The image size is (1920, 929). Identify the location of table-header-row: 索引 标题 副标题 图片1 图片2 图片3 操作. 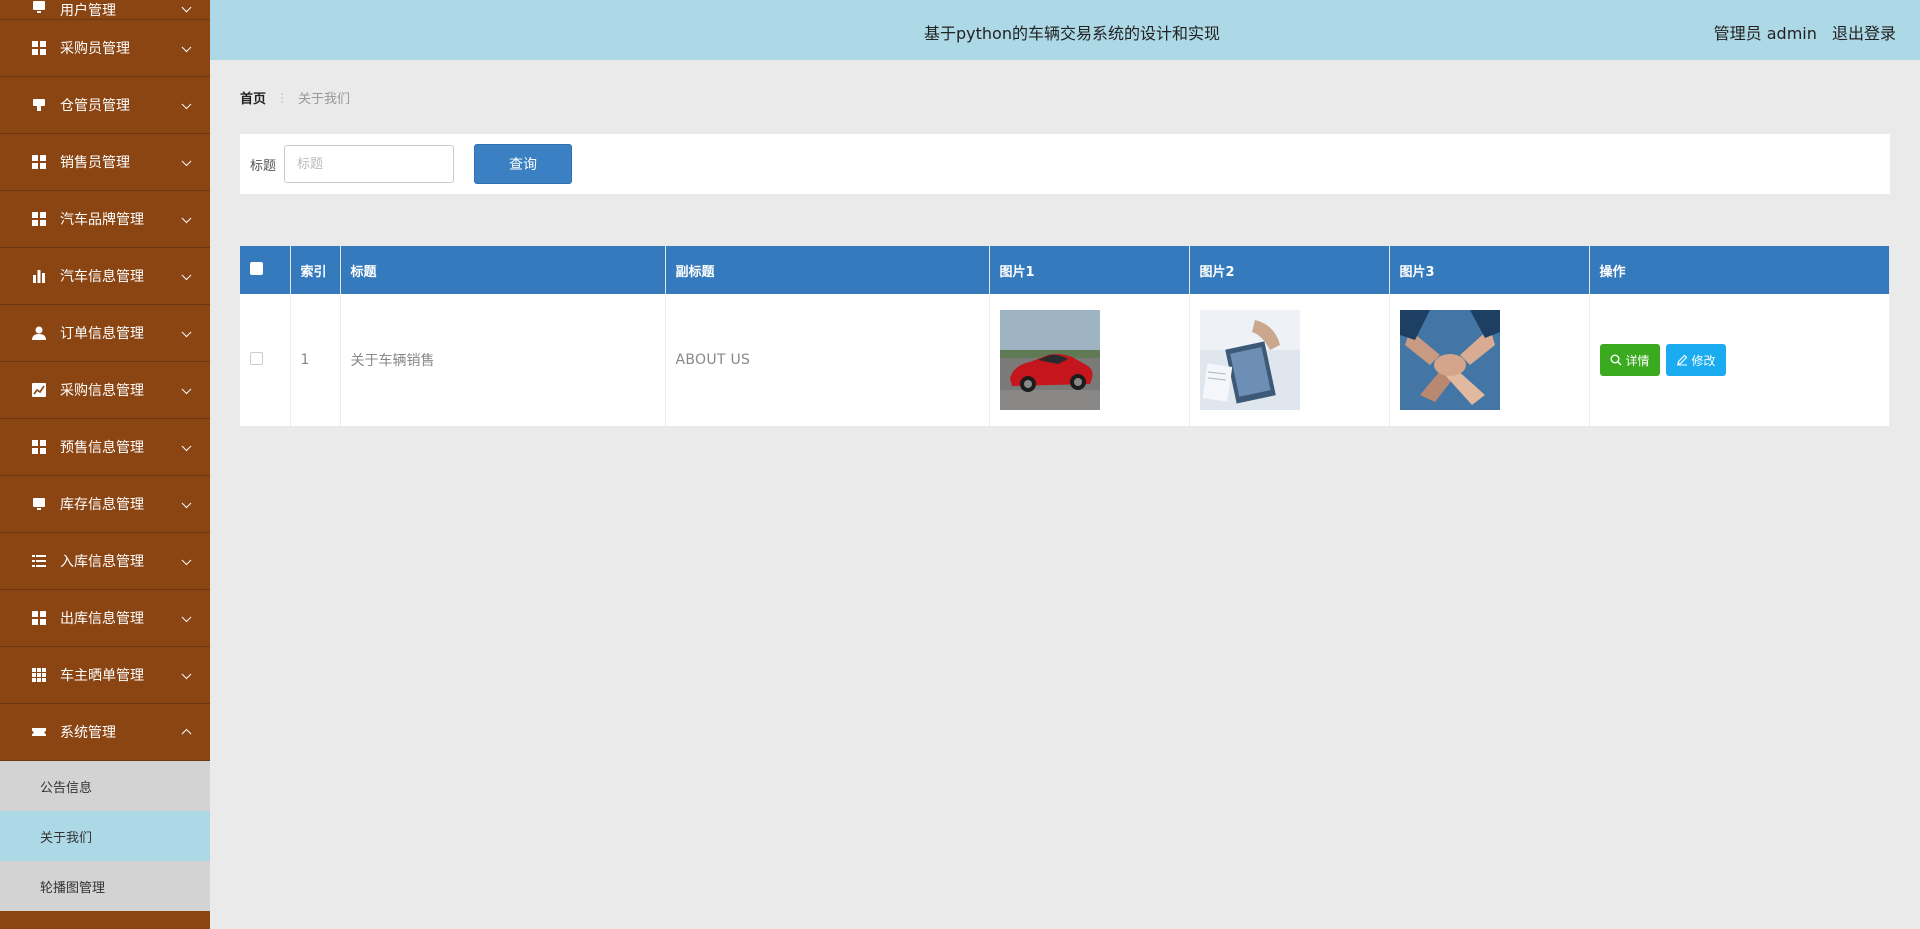
(1065, 270).